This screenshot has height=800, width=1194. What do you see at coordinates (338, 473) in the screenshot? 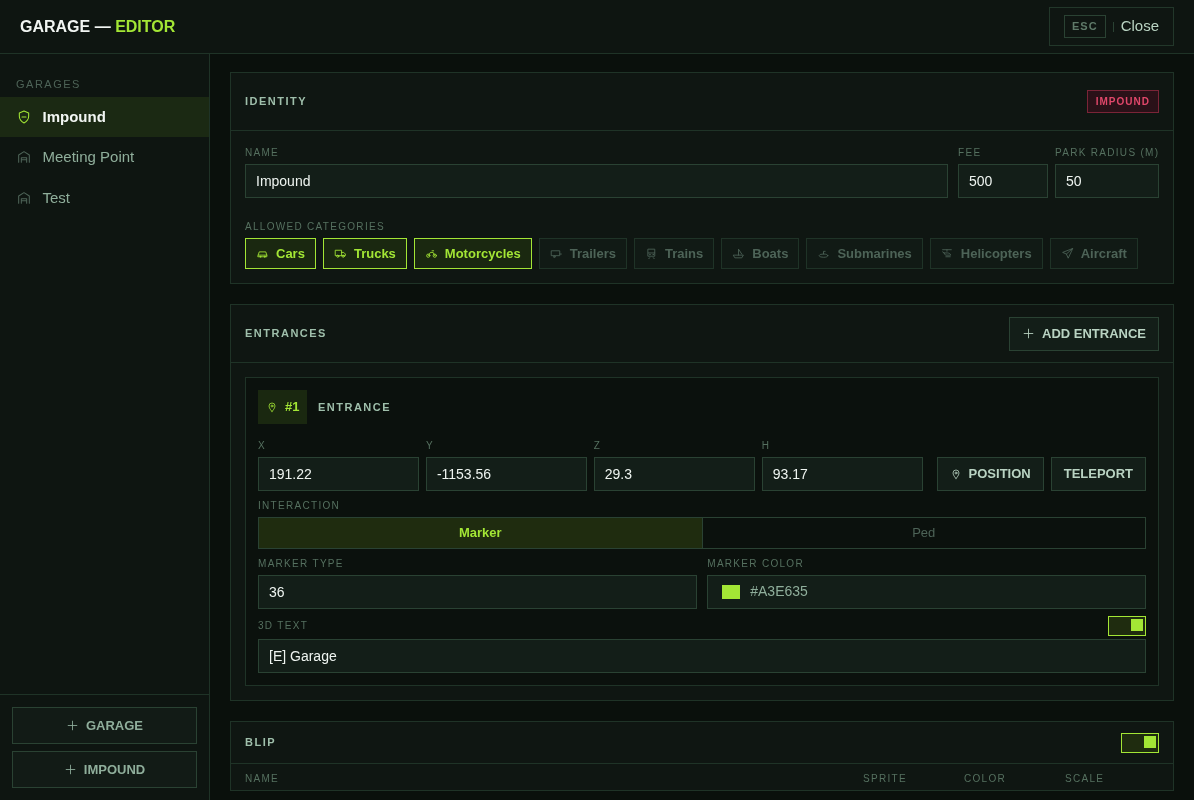
I see `coordinate-field: 191.22` at bounding box center [338, 473].